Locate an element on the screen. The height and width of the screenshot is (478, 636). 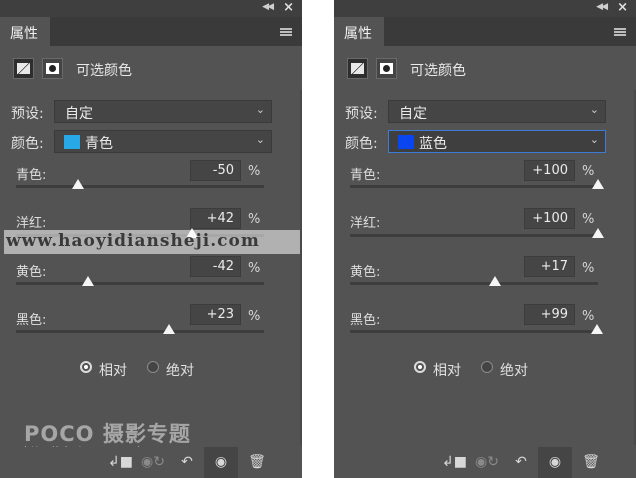
magenta-value-field: +100 is located at coordinates (549, 218).